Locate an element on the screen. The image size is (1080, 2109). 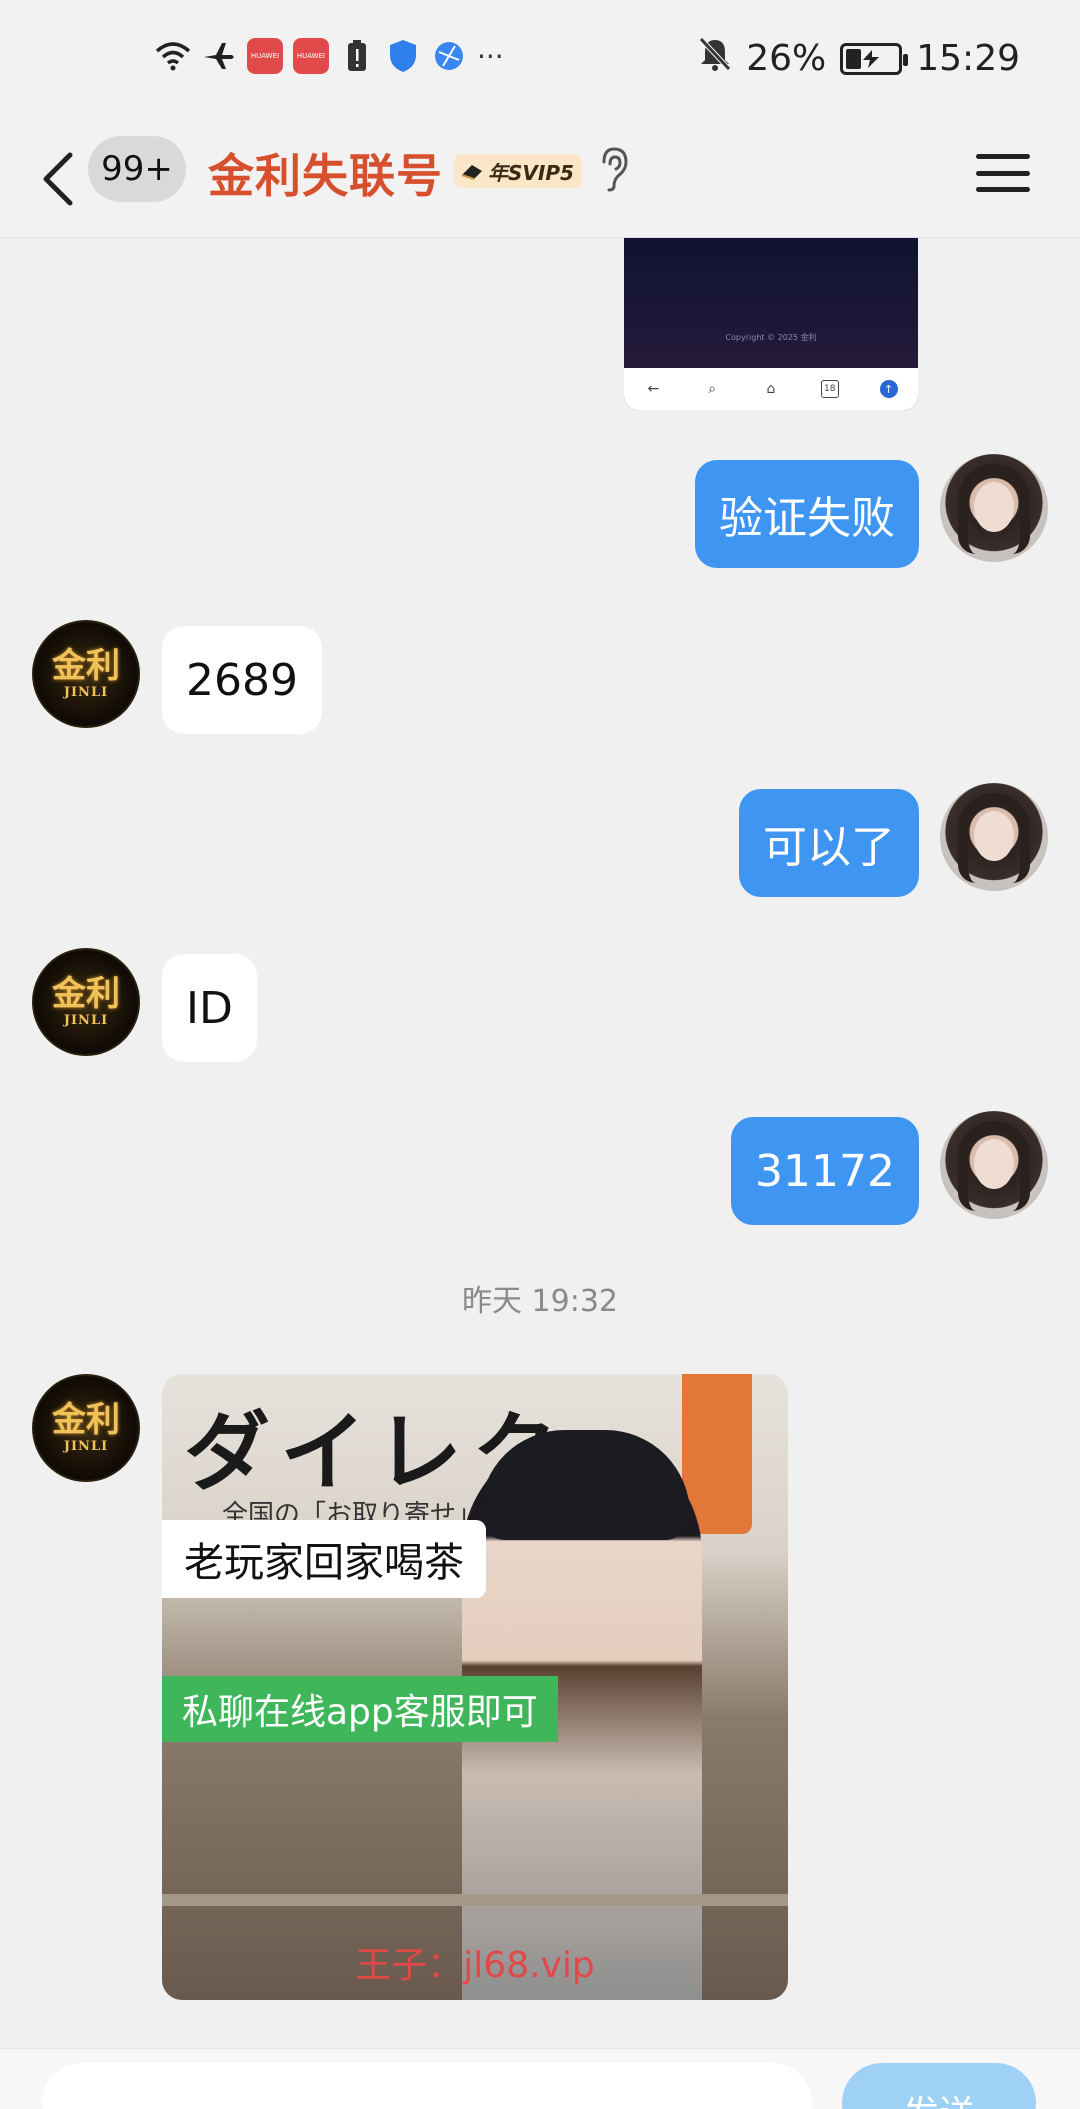
promo-rail is located at coordinates (475, 1900).